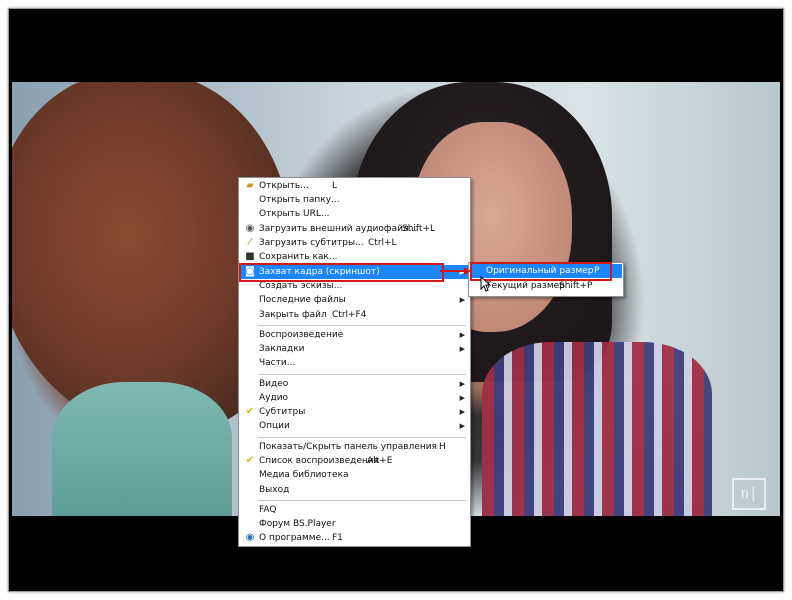  What do you see at coordinates (142, 449) in the screenshot?
I see `video-person-left-shoulder` at bounding box center [142, 449].